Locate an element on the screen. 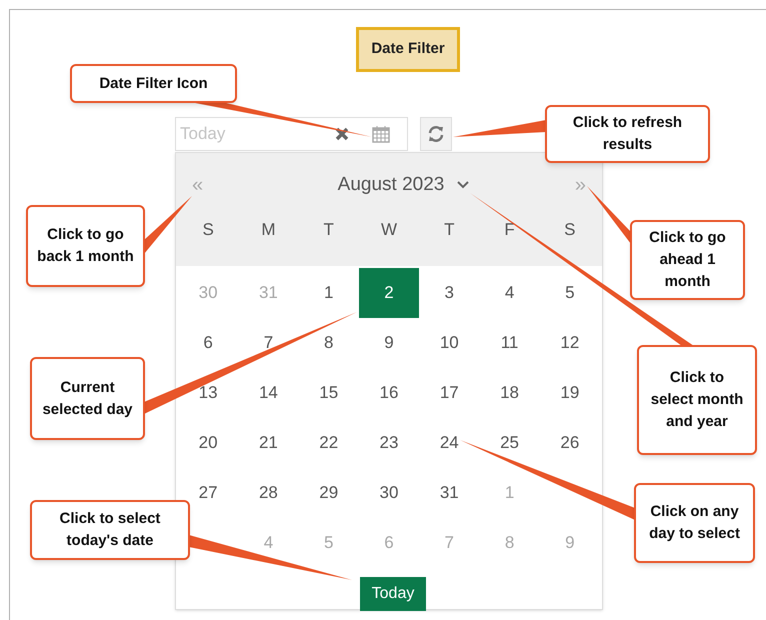 This screenshot has height=620, width=766. callout: Click to go ahead 1 month is located at coordinates (687, 260).